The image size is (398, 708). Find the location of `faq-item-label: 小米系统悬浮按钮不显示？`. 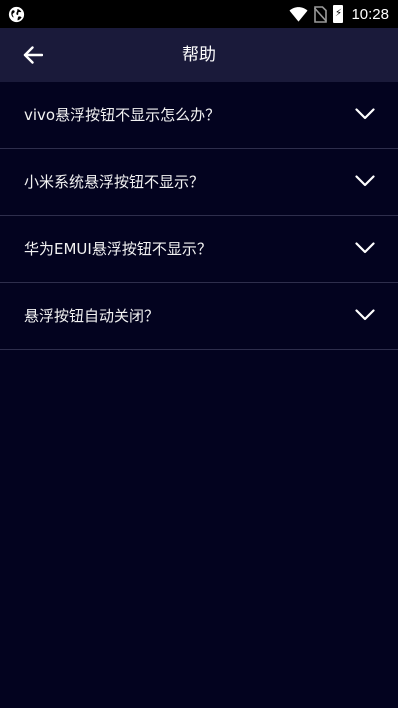

faq-item-label: 小米系统悬浮按钮不显示？ is located at coordinates (114, 182).